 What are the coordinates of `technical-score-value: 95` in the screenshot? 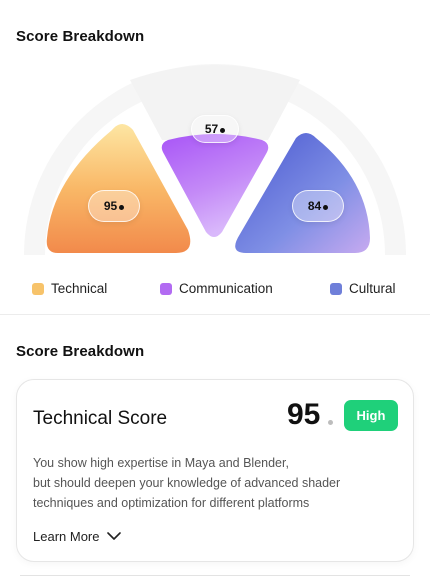 It's located at (110, 206).